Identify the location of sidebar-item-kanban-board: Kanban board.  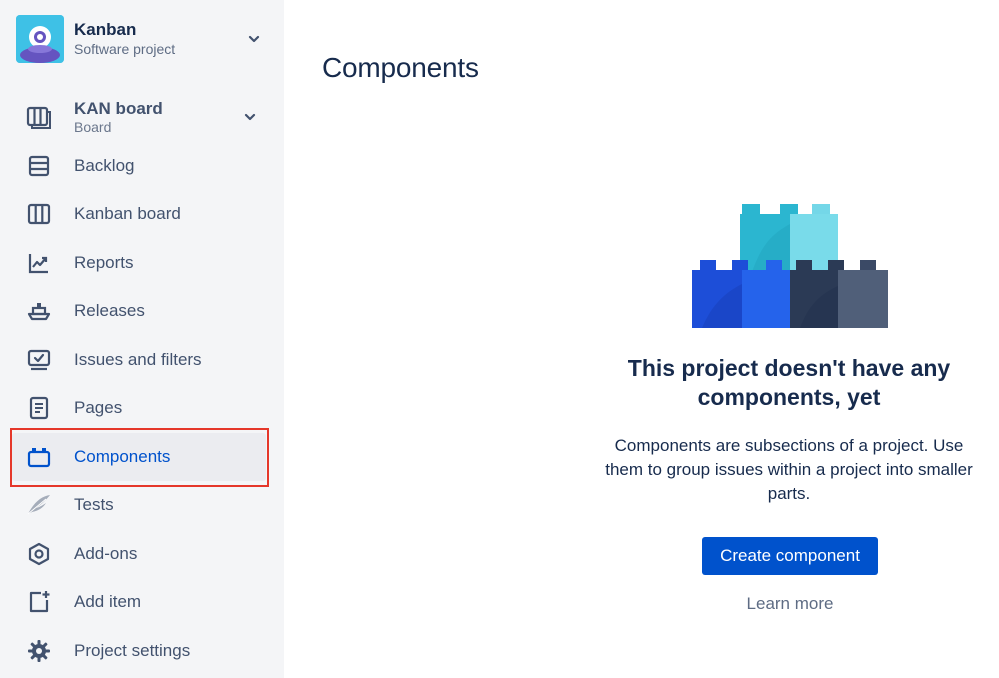
(139, 214).